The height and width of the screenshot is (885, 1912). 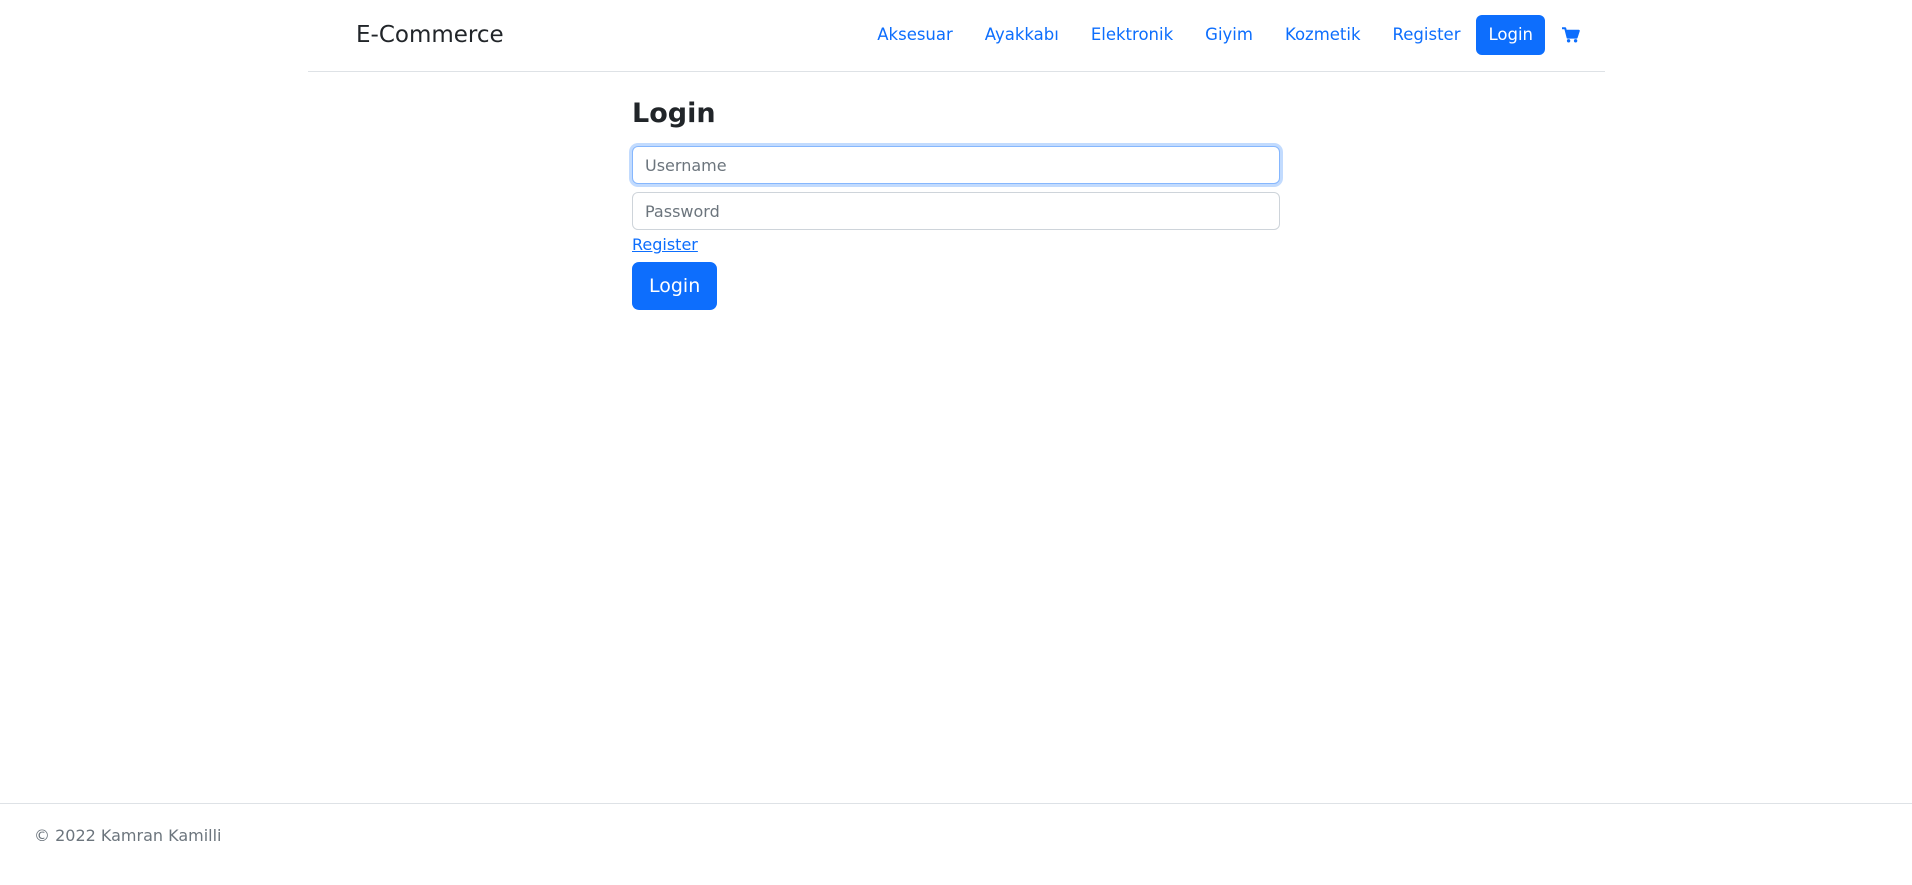 I want to click on nav-link-giyim: Giyim, so click(x=1229, y=35).